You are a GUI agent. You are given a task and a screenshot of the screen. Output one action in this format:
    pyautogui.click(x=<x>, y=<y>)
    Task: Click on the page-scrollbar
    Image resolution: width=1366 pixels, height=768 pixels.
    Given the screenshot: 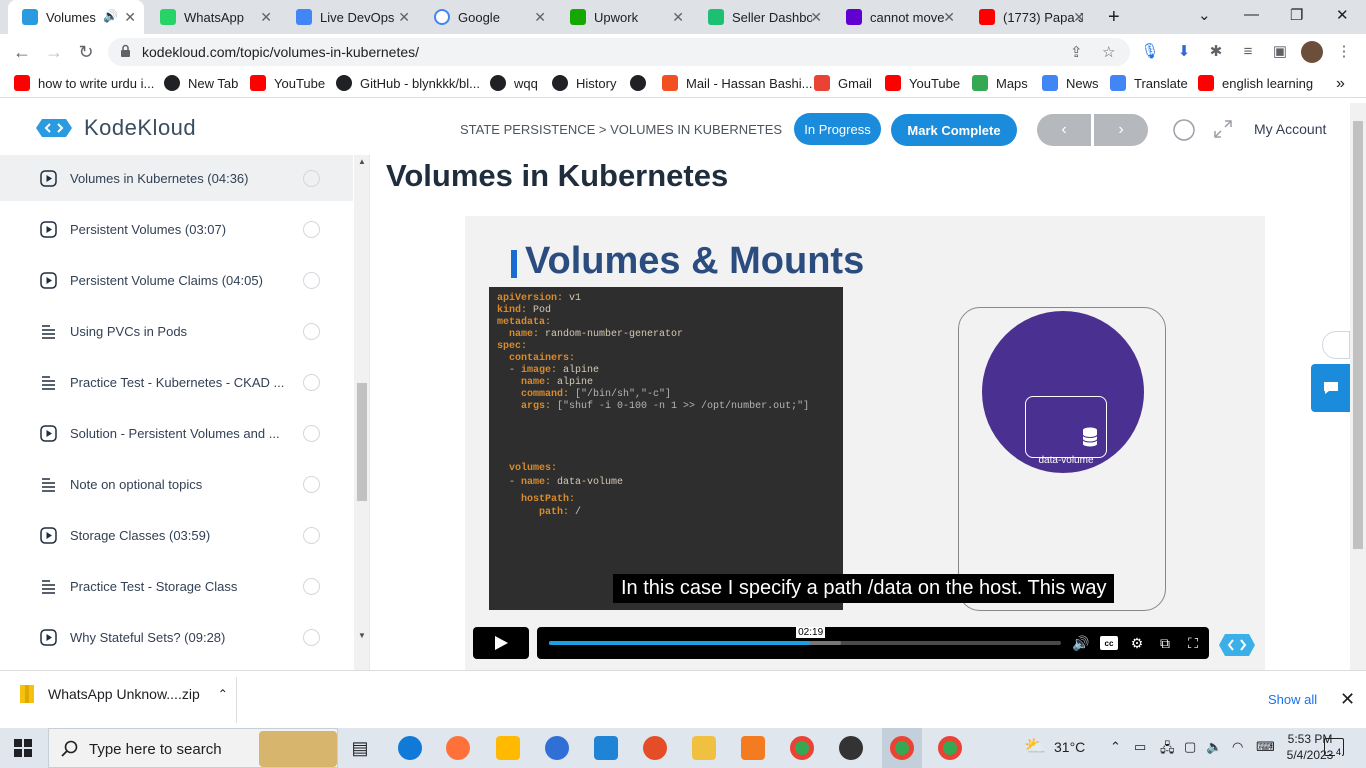 What is the action you would take?
    pyautogui.click(x=1358, y=386)
    